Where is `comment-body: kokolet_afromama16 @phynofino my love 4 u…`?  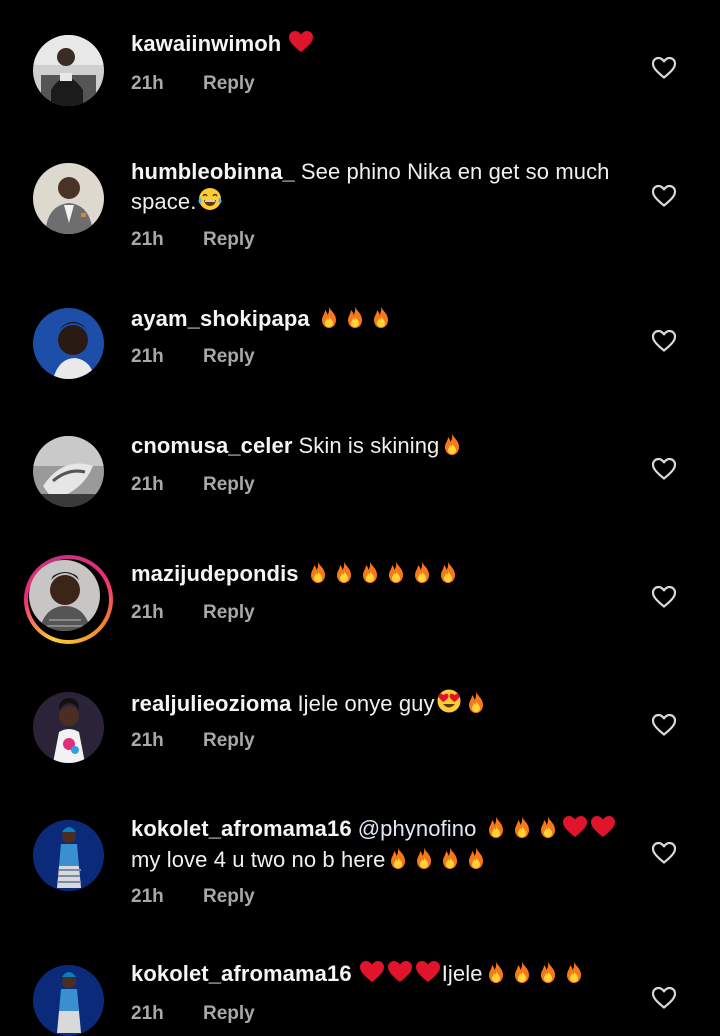
comment-body: kokolet_afromama16 @phynofino my love 4 u… is located at coordinates (386, 846).